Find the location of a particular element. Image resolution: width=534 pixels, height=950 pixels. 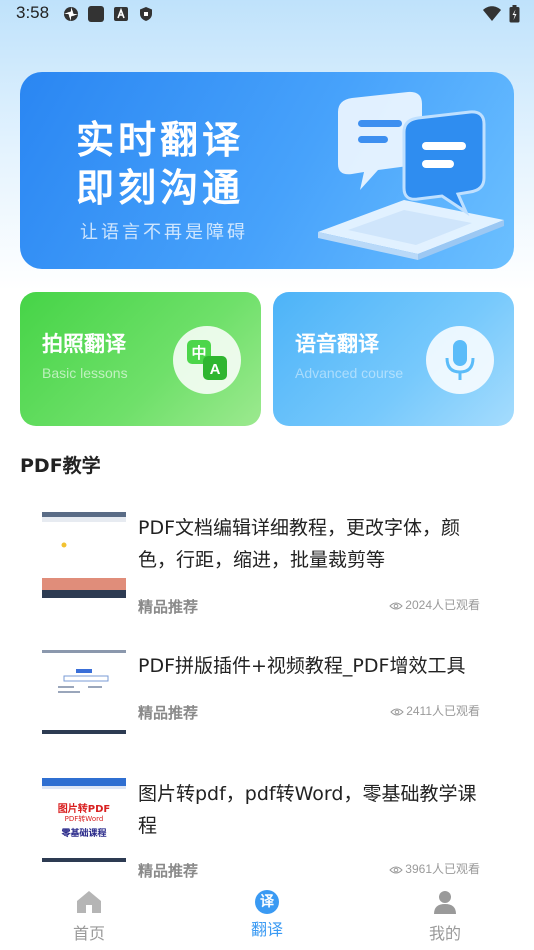

banner-subtitle: 让语言不再是障碍 is located at coordinates (164, 232).